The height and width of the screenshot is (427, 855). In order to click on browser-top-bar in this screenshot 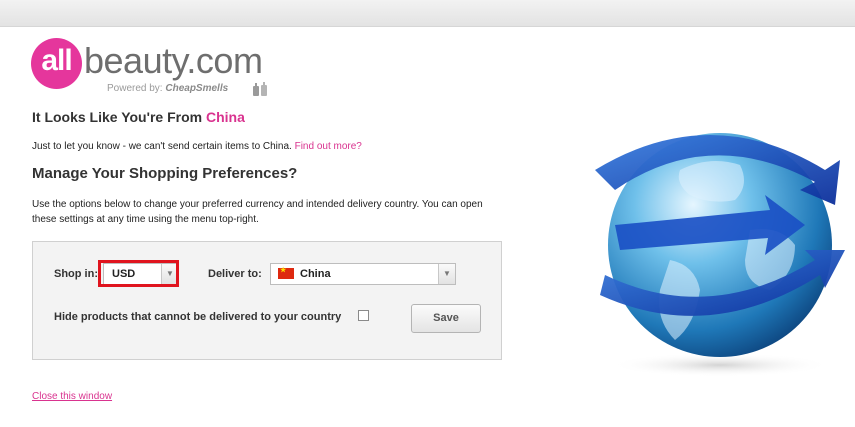, I will do `click(427, 13)`.